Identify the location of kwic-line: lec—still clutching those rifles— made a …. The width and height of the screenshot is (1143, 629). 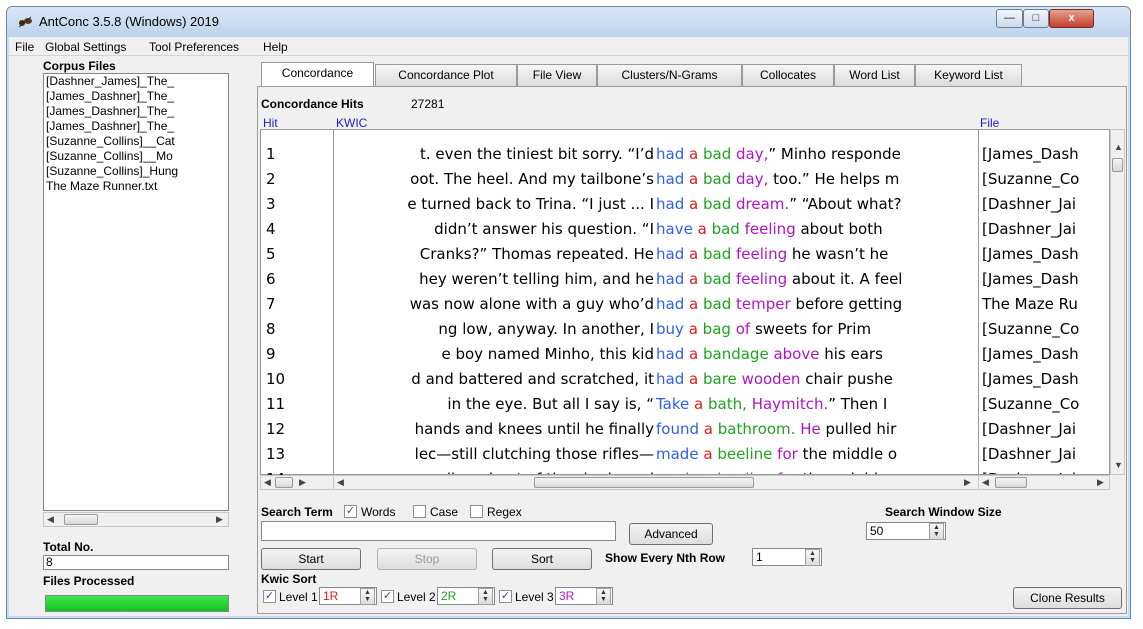
(656, 454).